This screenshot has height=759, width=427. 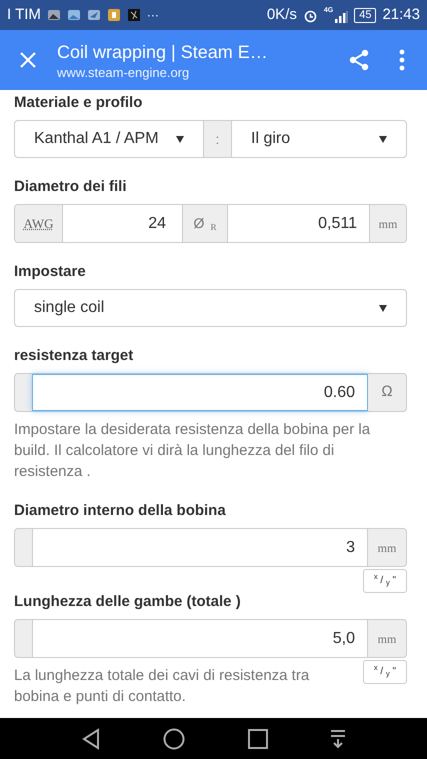 What do you see at coordinates (310, 15) in the screenshot?
I see `alarm-icon` at bounding box center [310, 15].